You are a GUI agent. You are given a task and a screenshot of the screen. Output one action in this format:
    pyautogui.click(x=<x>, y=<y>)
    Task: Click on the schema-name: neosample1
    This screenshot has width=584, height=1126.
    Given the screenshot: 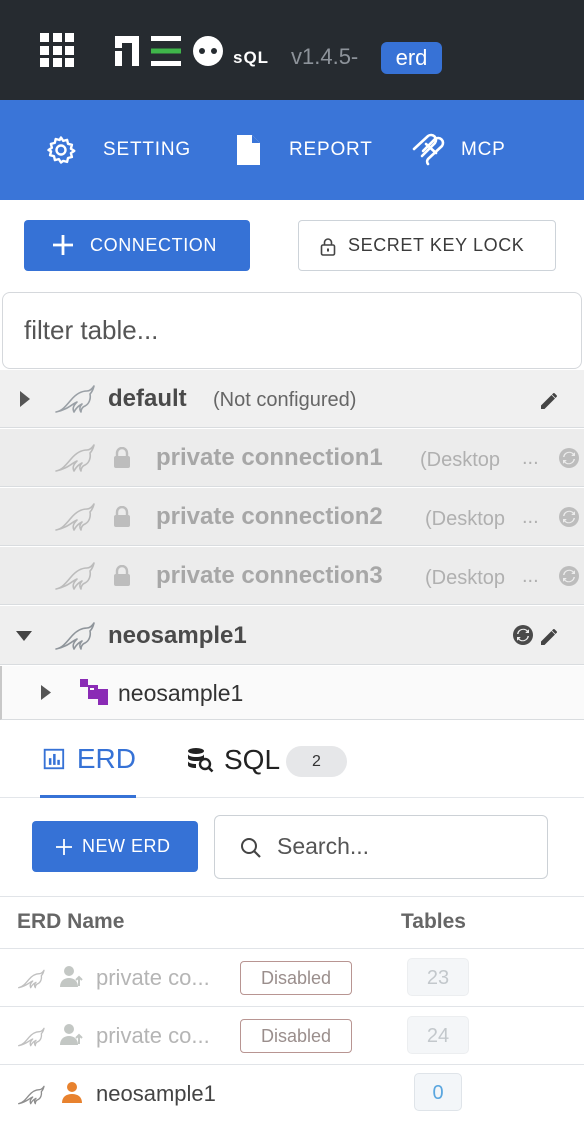 What is the action you would take?
    pyautogui.click(x=181, y=693)
    